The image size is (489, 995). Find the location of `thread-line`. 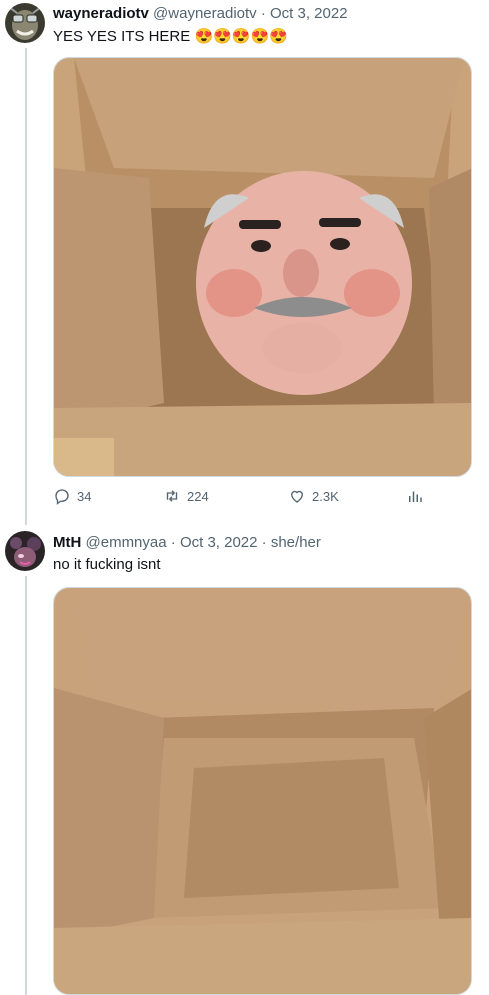

thread-line is located at coordinates (26, 286).